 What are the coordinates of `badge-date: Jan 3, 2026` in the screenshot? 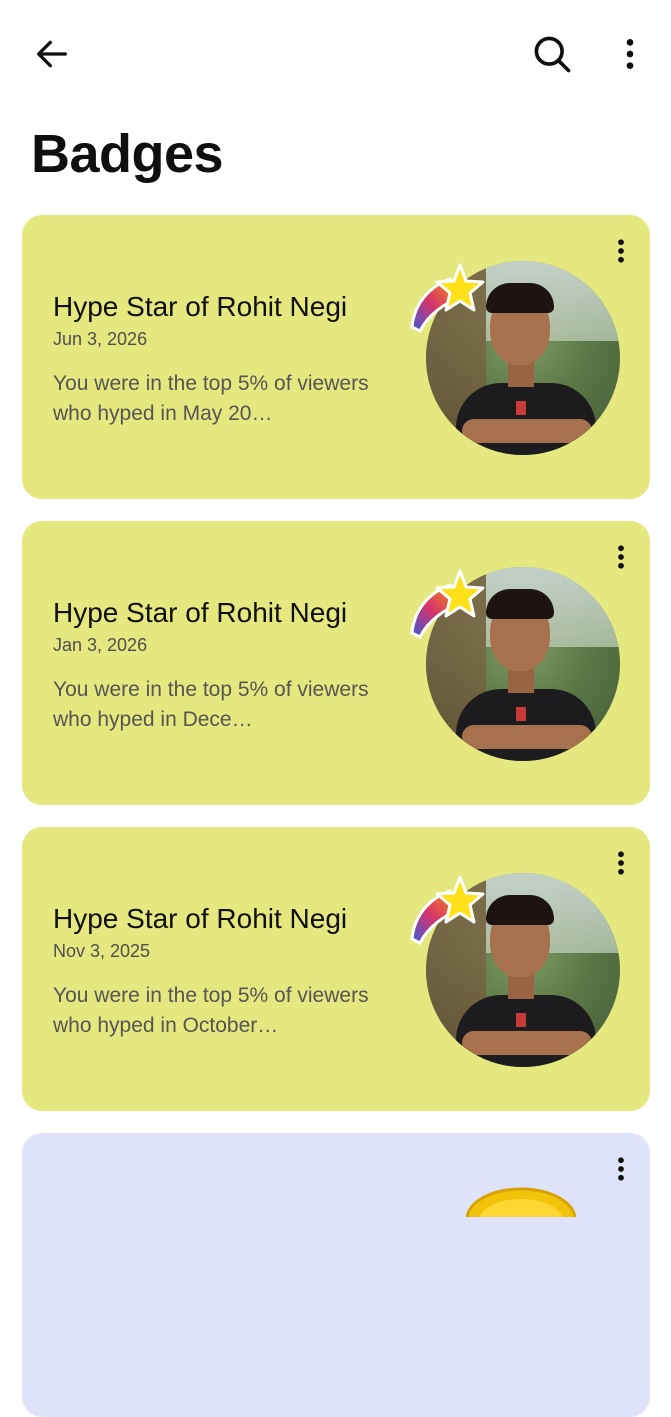 It's located at (100, 645).